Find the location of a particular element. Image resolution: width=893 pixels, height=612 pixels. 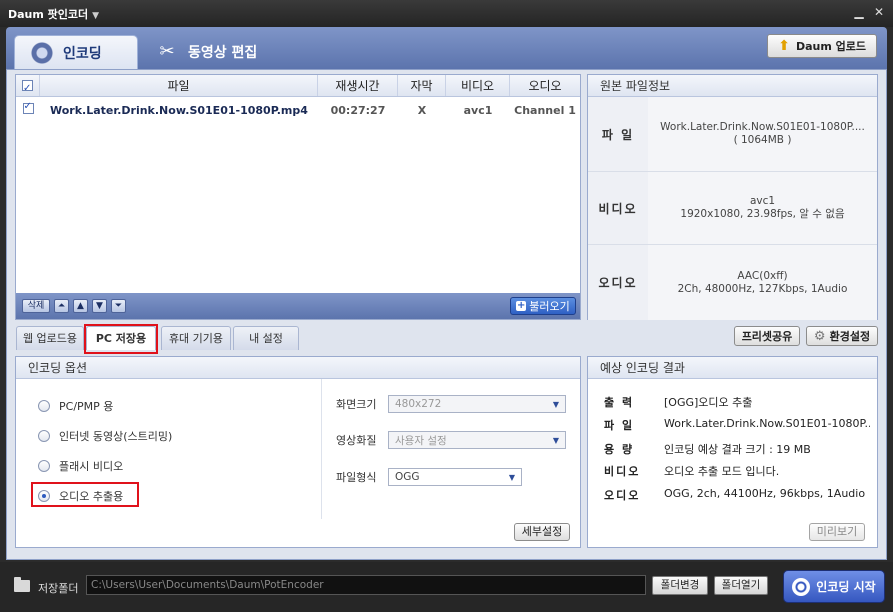

load-button-label: 불러오기 is located at coordinates (549, 306).